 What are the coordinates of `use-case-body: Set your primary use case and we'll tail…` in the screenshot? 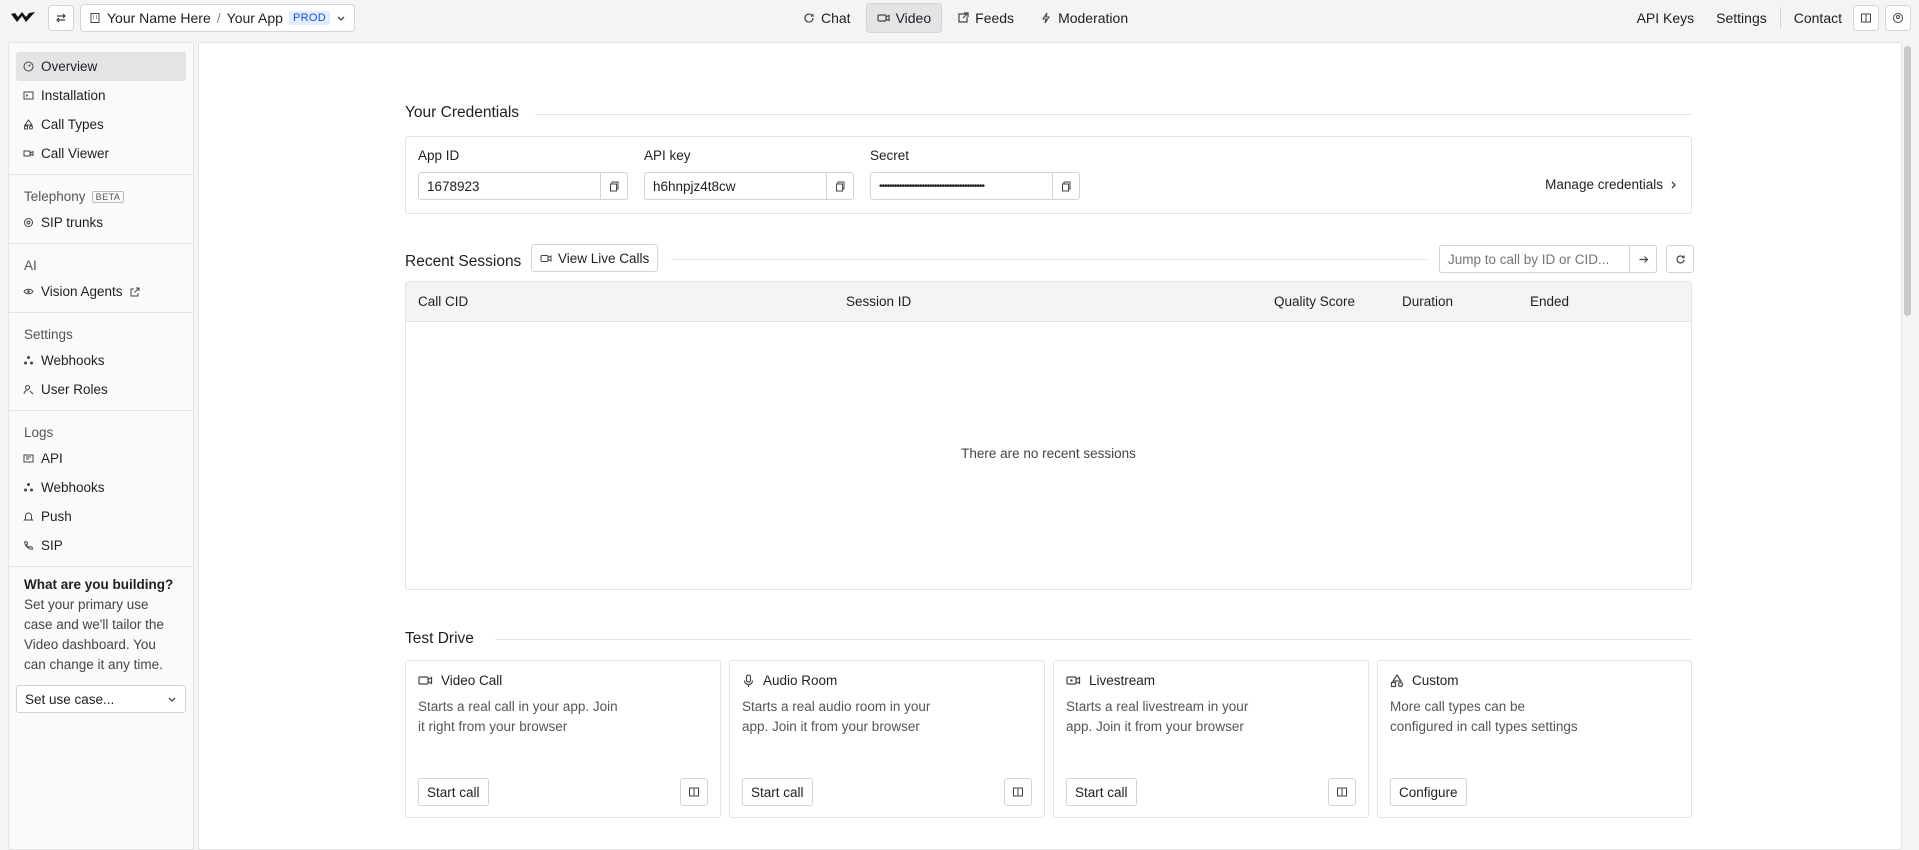 It's located at (94, 634).